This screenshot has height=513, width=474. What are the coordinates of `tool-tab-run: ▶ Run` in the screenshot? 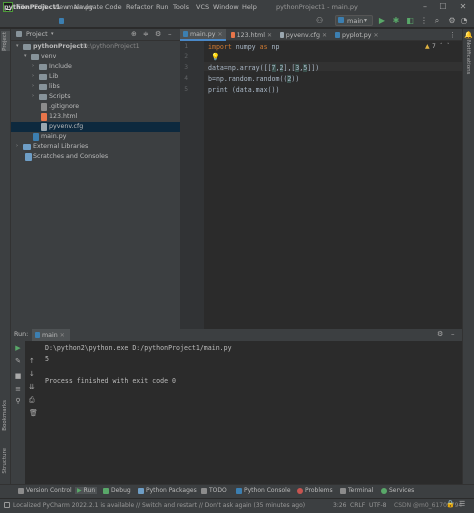 It's located at (86, 490).